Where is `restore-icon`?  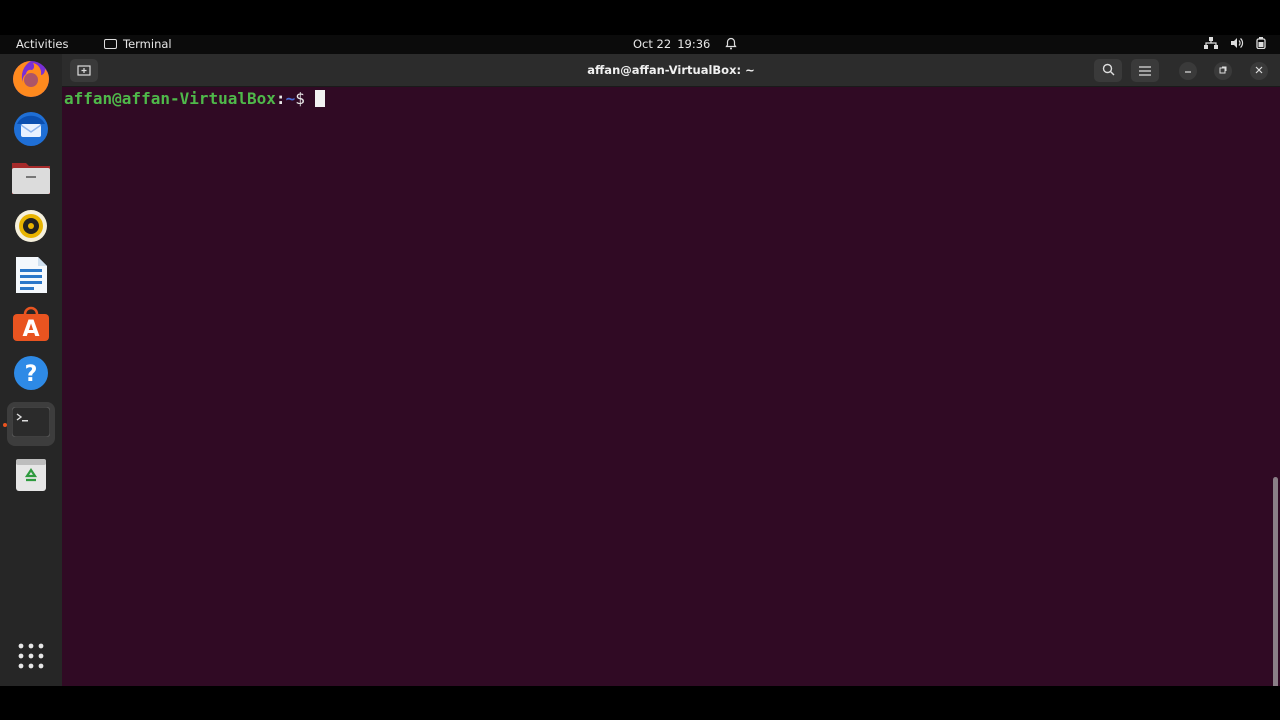
restore-icon is located at coordinates (1223, 71).